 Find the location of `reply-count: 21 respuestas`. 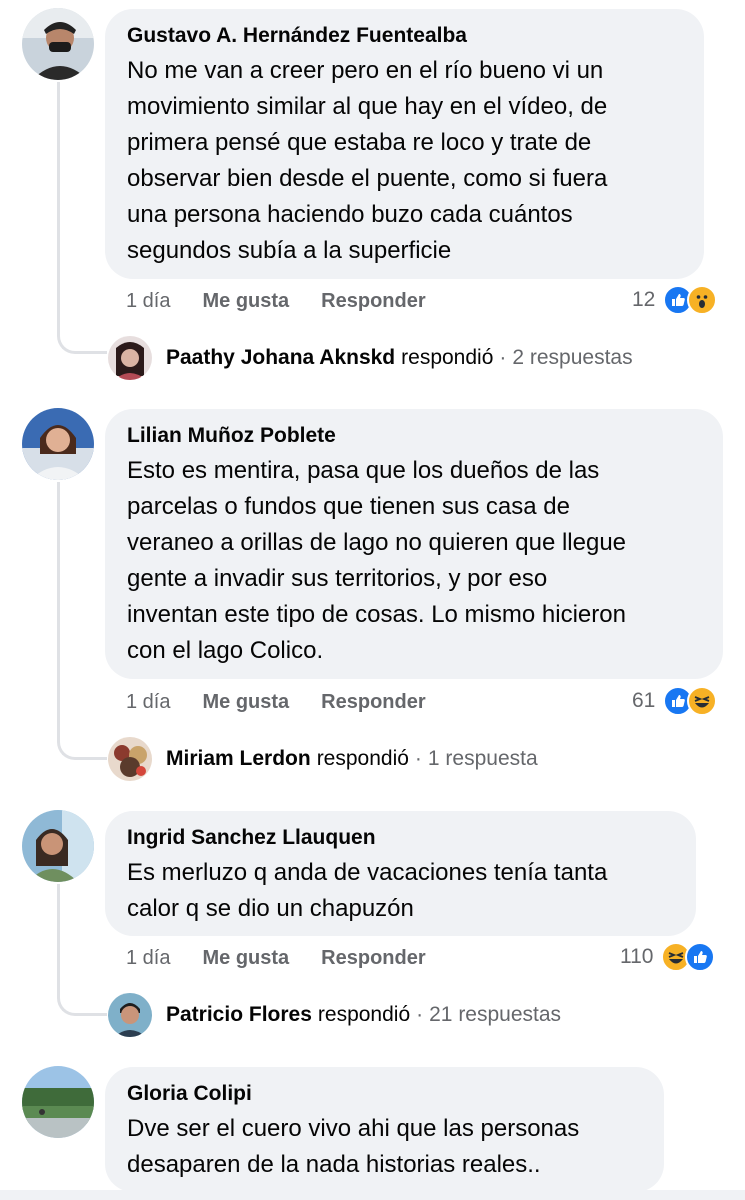

reply-count: 21 respuestas is located at coordinates (495, 1014).